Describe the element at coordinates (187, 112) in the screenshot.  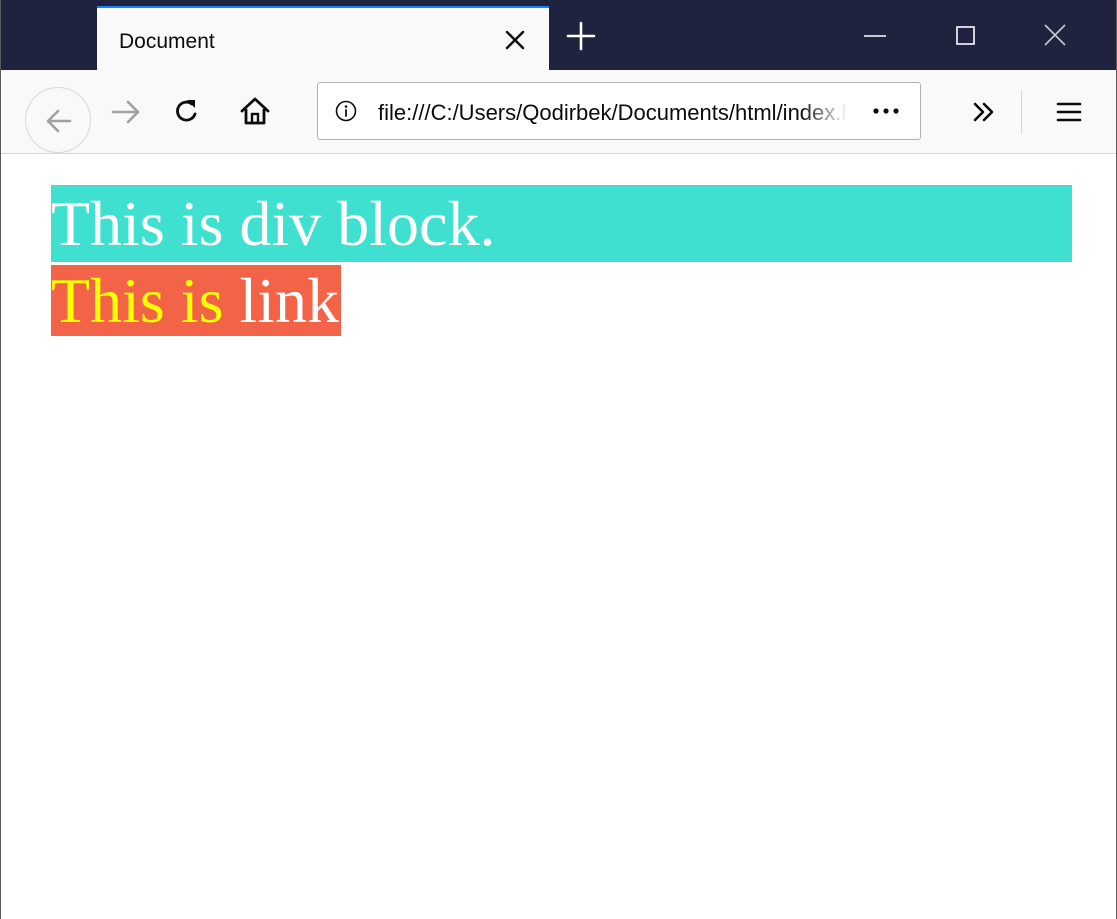
I see `reload-icon` at that location.